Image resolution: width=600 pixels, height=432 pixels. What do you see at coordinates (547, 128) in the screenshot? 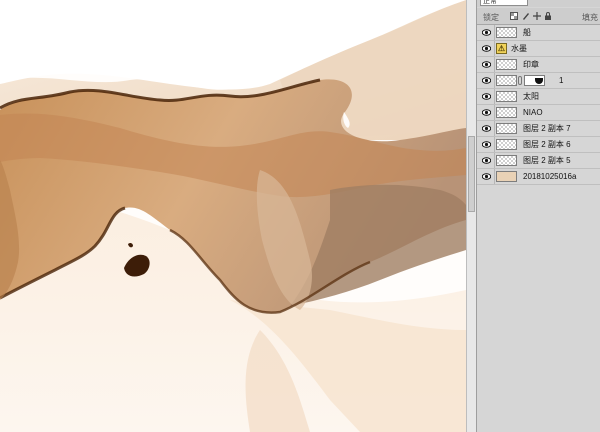
I see `layer-name: 图层 2 副本 7` at bounding box center [547, 128].